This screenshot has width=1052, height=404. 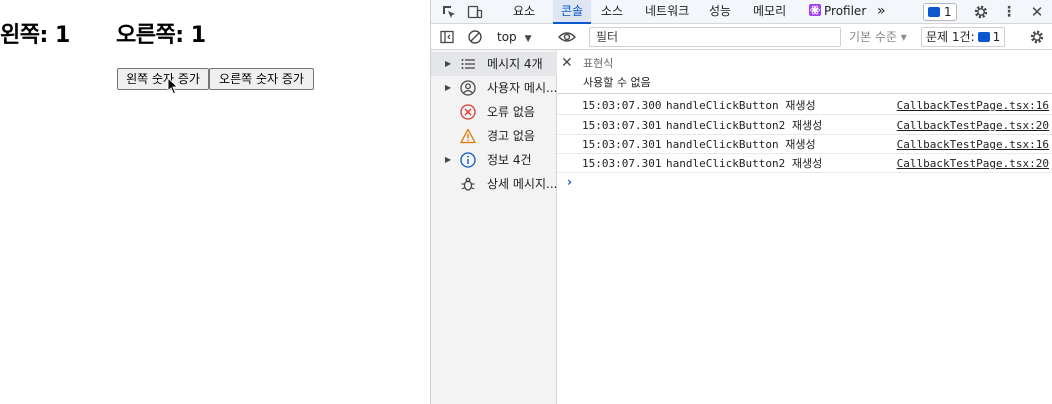 What do you see at coordinates (62, 35) in the screenshot?
I see `left-counter-value: 1` at bounding box center [62, 35].